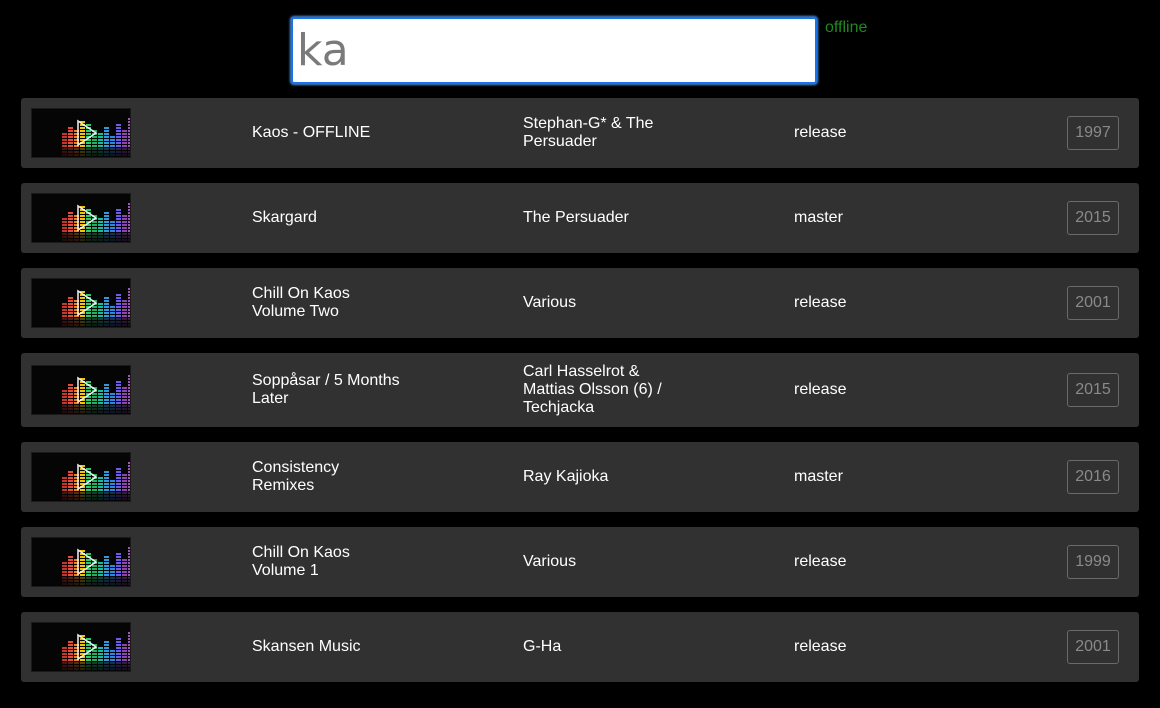 The image size is (1160, 708). Describe the element at coordinates (580, 647) in the screenshot. I see `result-row: Skansen Music G-Ha release 2001` at that location.